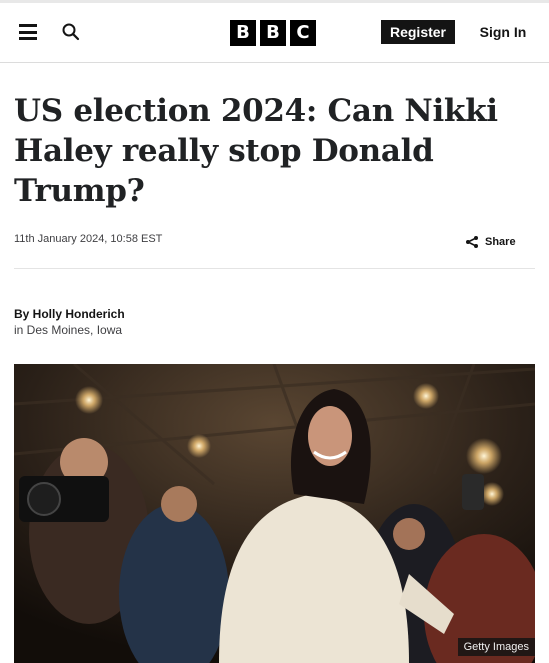 Image resolution: width=549 pixels, height=663 pixels. I want to click on site-header: B B C Register Sign In, so click(274, 33).